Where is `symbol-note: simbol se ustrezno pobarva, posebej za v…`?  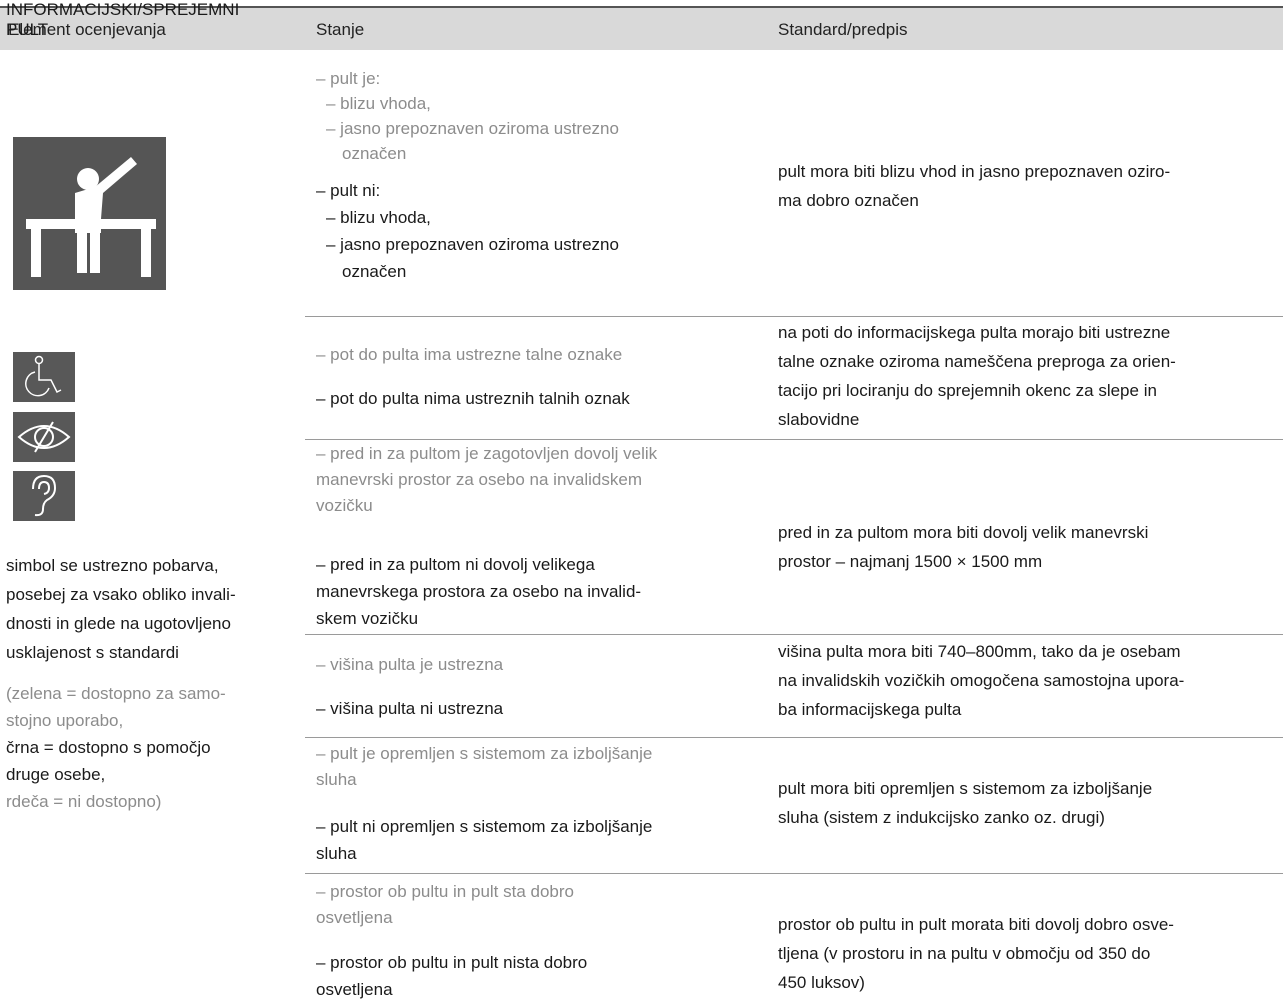 symbol-note: simbol se ustrezno pobarva, posebej za v… is located at coordinates (121, 609).